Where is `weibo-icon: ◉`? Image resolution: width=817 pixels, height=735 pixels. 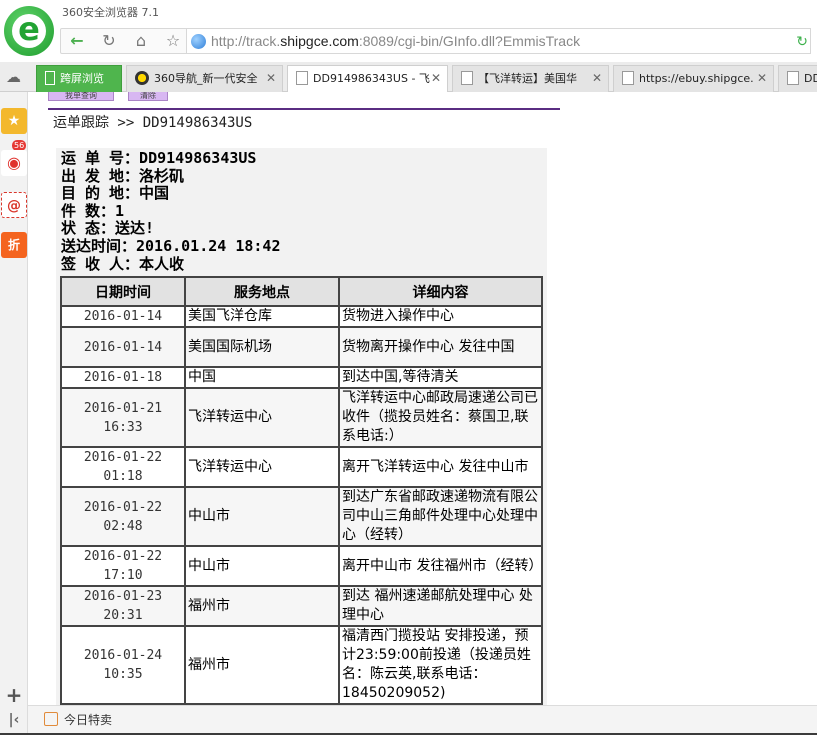
weibo-icon: ◉ is located at coordinates (14, 163).